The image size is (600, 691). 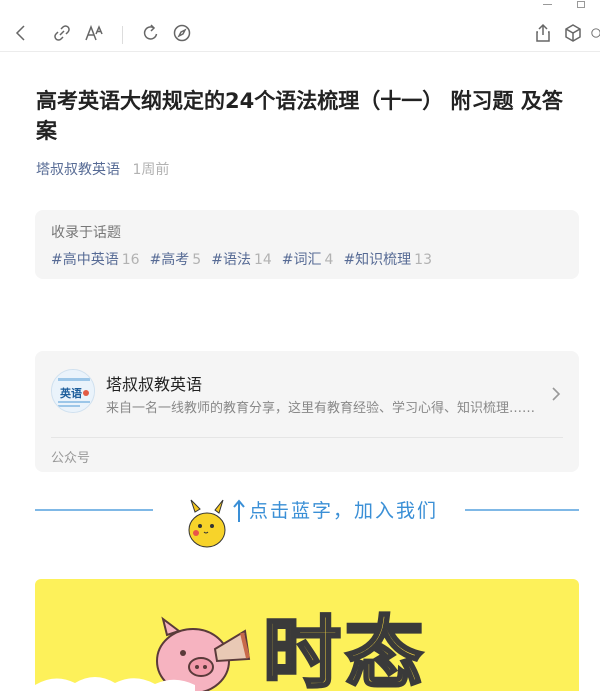 What do you see at coordinates (239, 510) in the screenshot?
I see `arrow-up-icon` at bounding box center [239, 510].